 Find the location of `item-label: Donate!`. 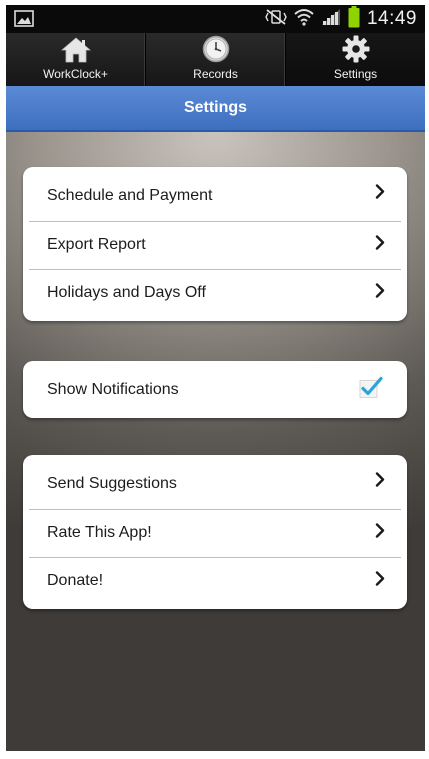

item-label: Donate! is located at coordinates (75, 580).